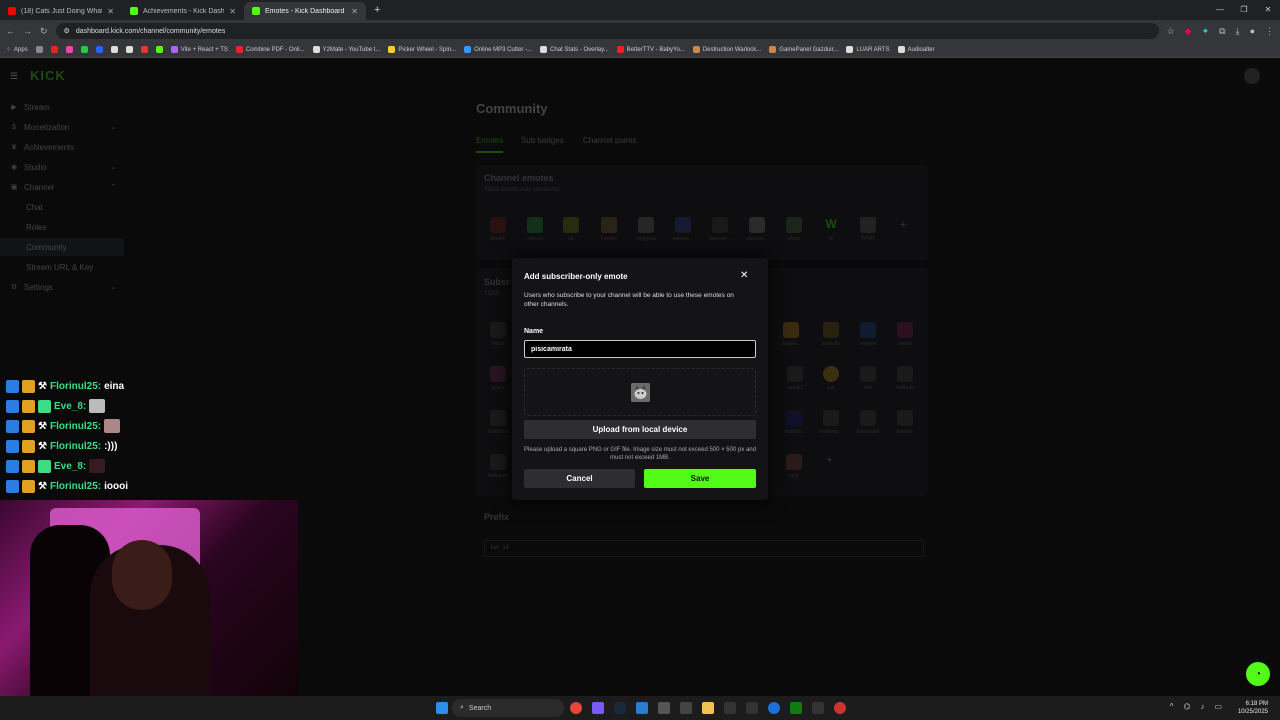  What do you see at coordinates (1171, 31) in the screenshot?
I see `bookmark-star-icon: ☆` at bounding box center [1171, 31].